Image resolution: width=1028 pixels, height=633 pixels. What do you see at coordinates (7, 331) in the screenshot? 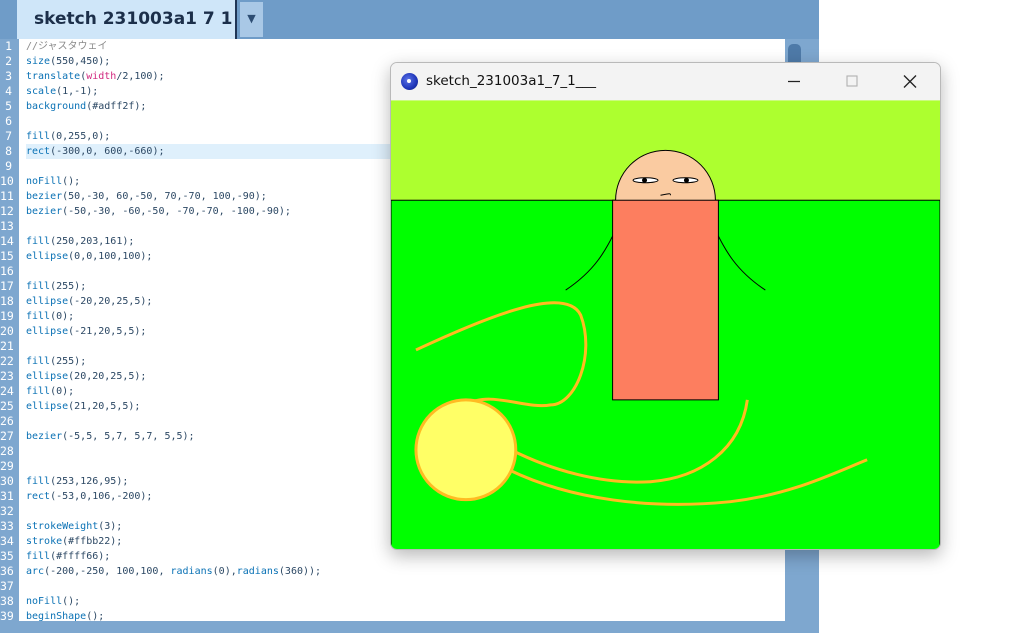
I see `line-number: 20` at bounding box center [7, 331].